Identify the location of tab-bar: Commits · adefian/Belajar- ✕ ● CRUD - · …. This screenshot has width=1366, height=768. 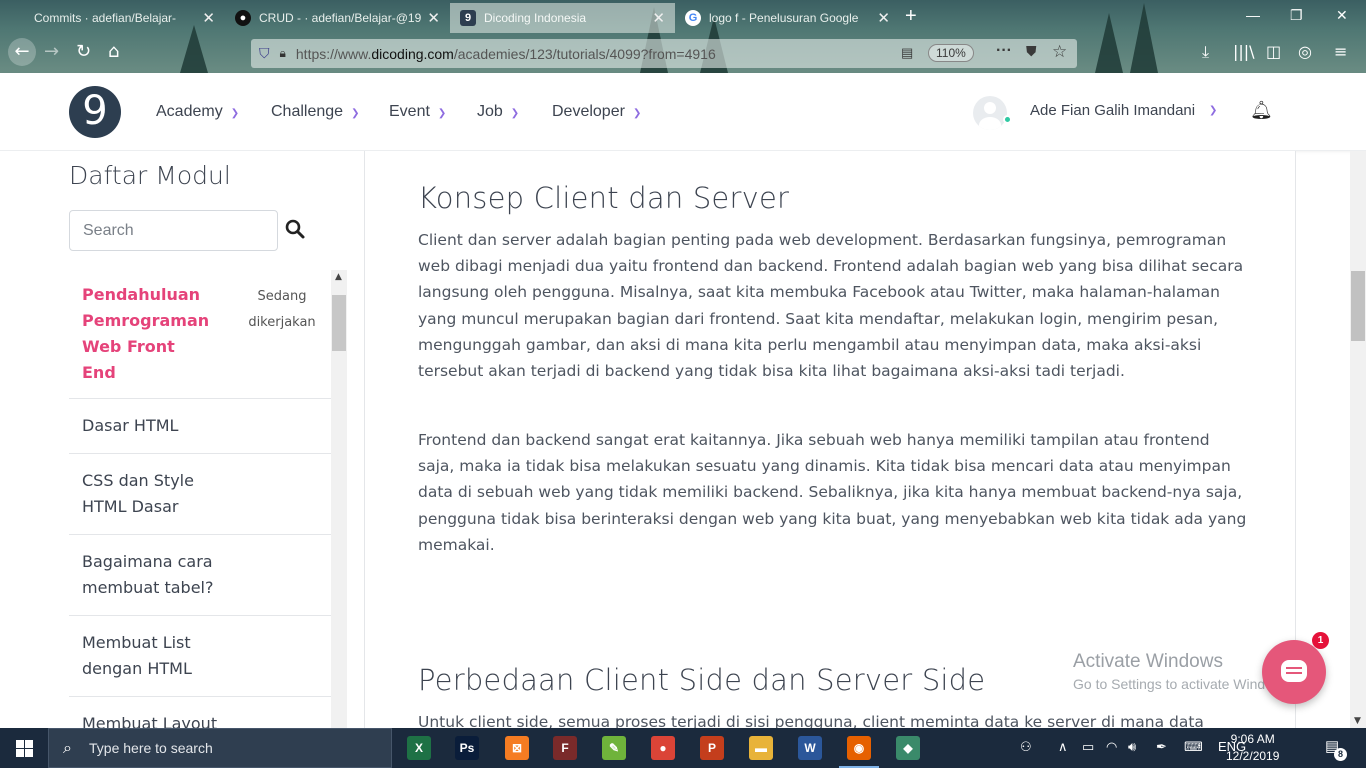
(683, 17).